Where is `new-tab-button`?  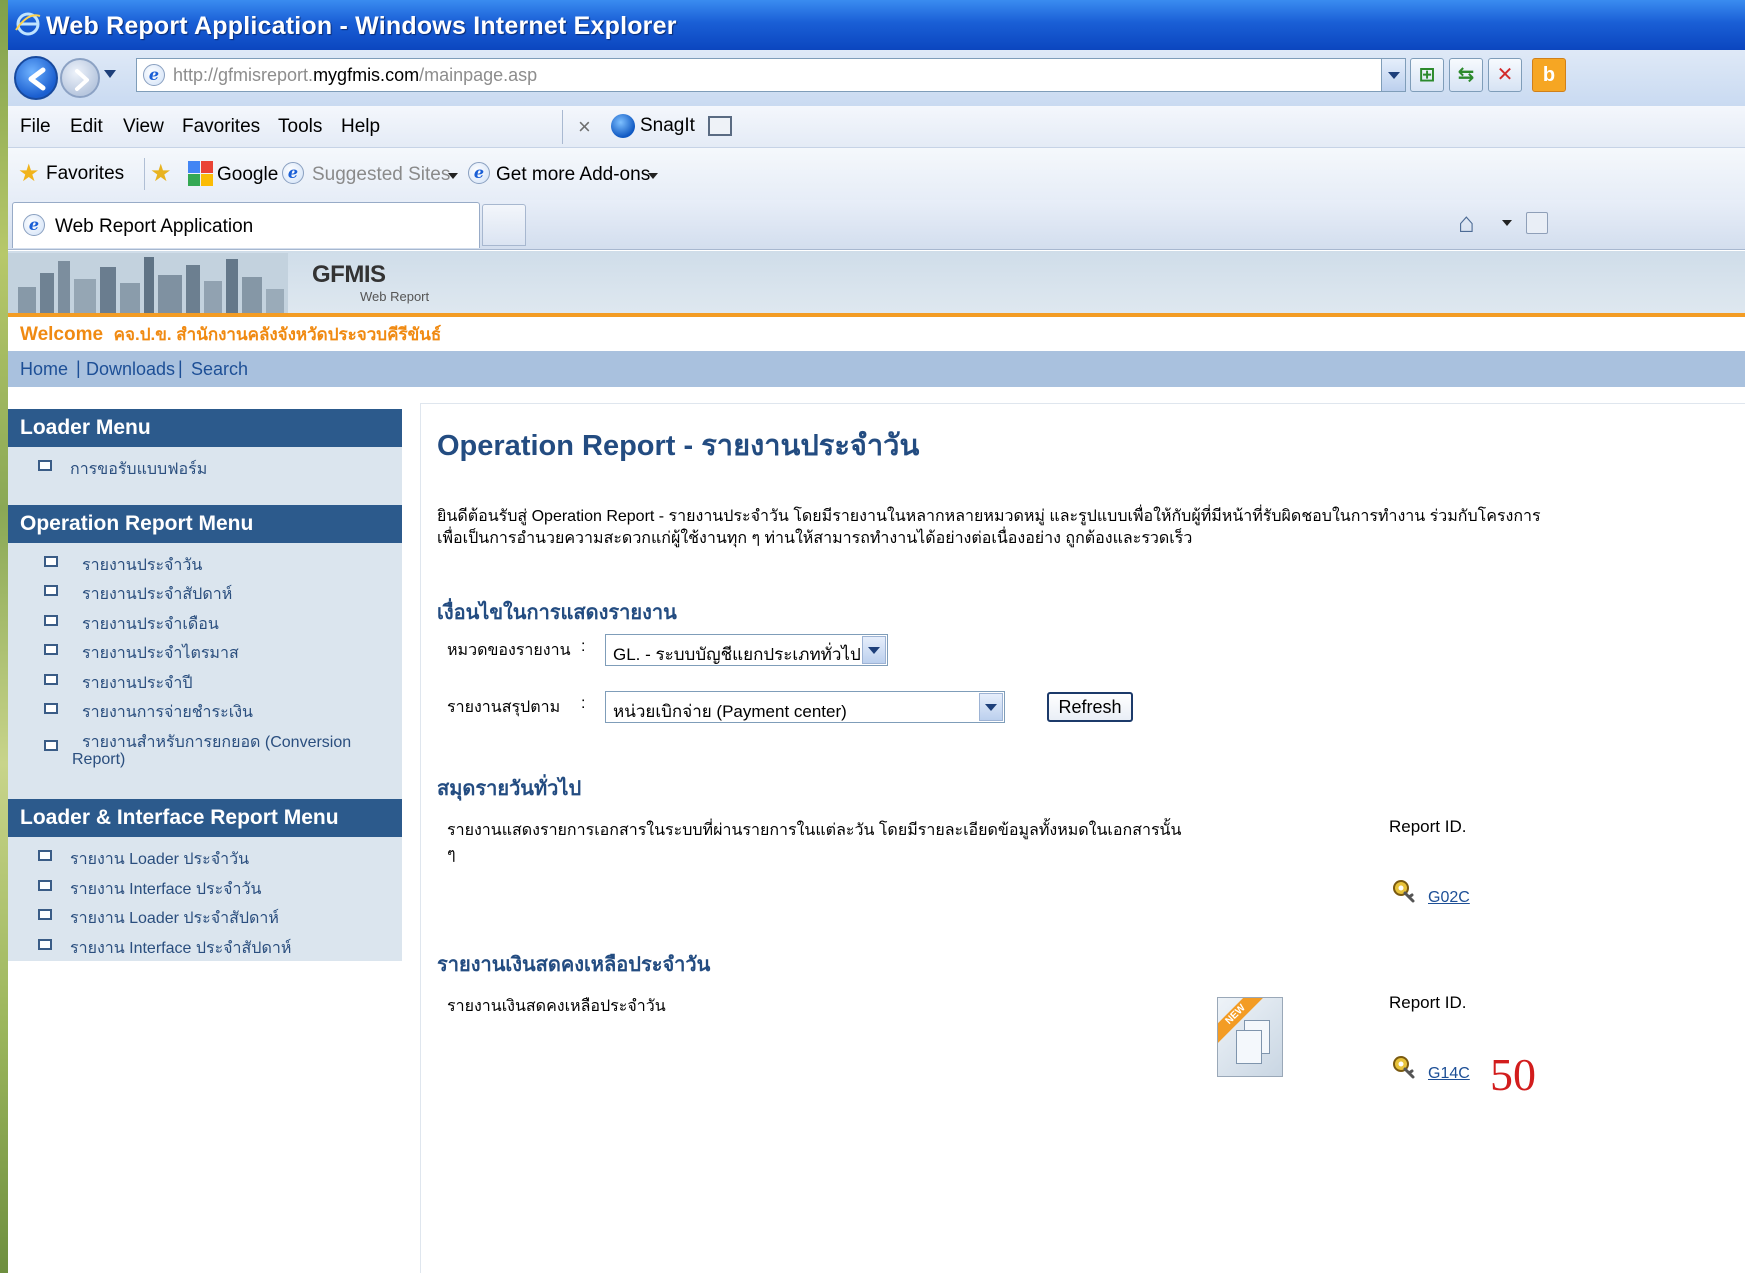 new-tab-button is located at coordinates (504, 225).